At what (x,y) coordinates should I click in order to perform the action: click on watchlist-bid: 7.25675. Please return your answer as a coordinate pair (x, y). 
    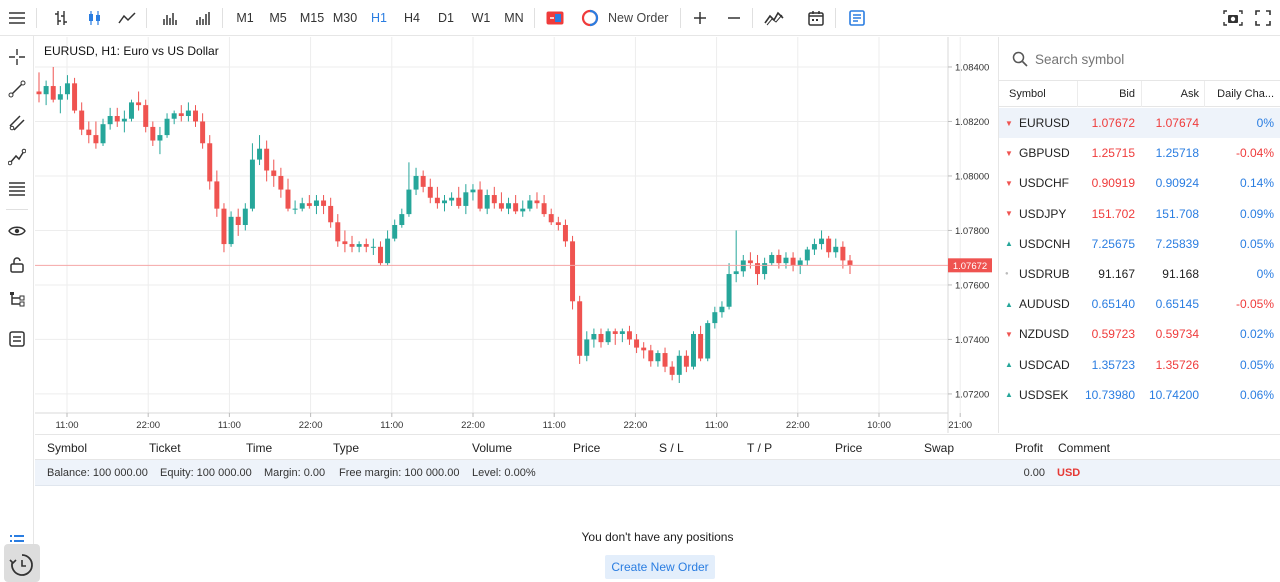
    Looking at the image, I should click on (1113, 243).